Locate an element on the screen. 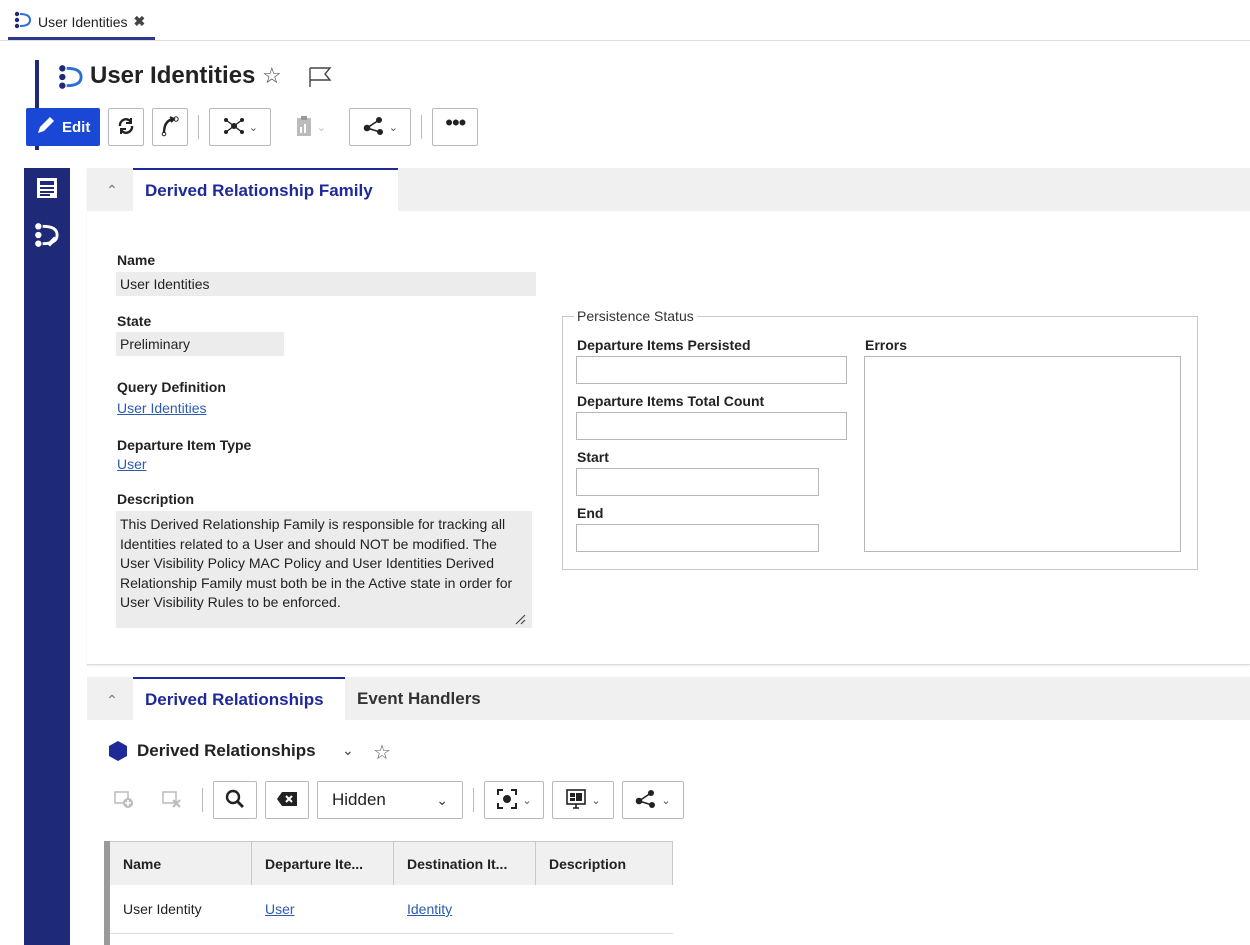  report-menu-button: ⌄ is located at coordinates (310, 127).